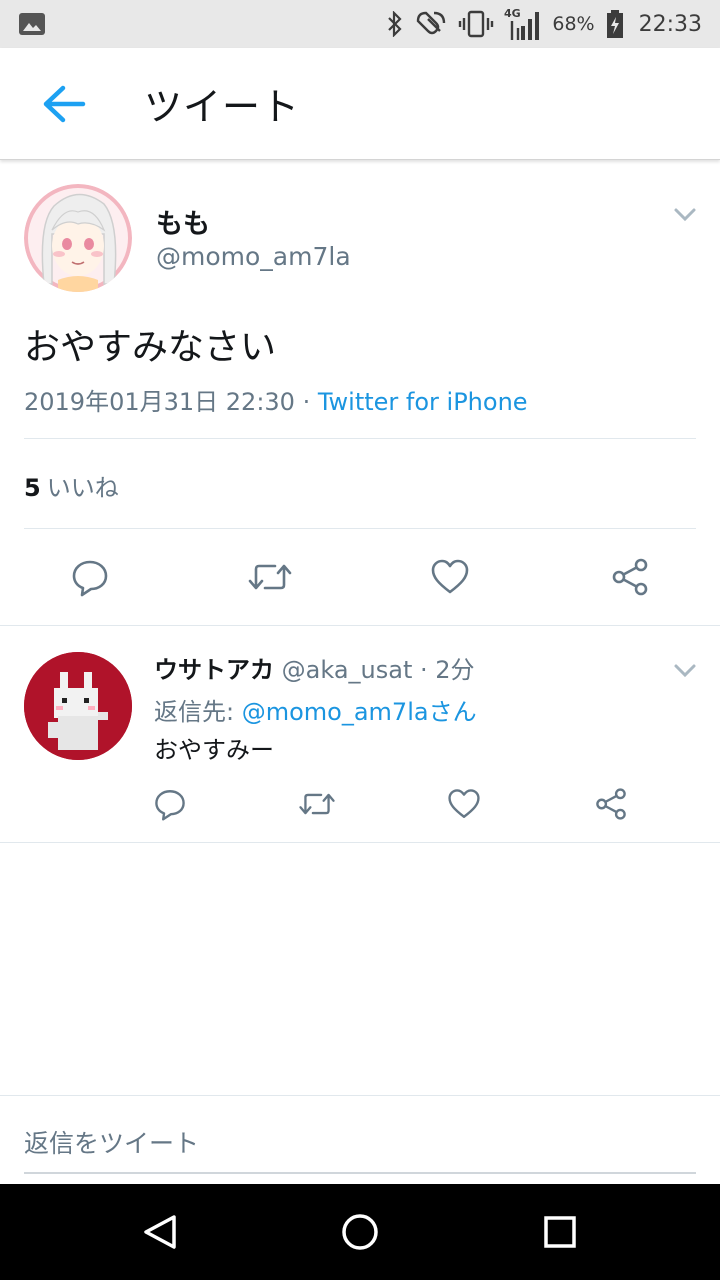  What do you see at coordinates (347, 670) in the screenshot?
I see `reply-author-handle: @aka_usat` at bounding box center [347, 670].